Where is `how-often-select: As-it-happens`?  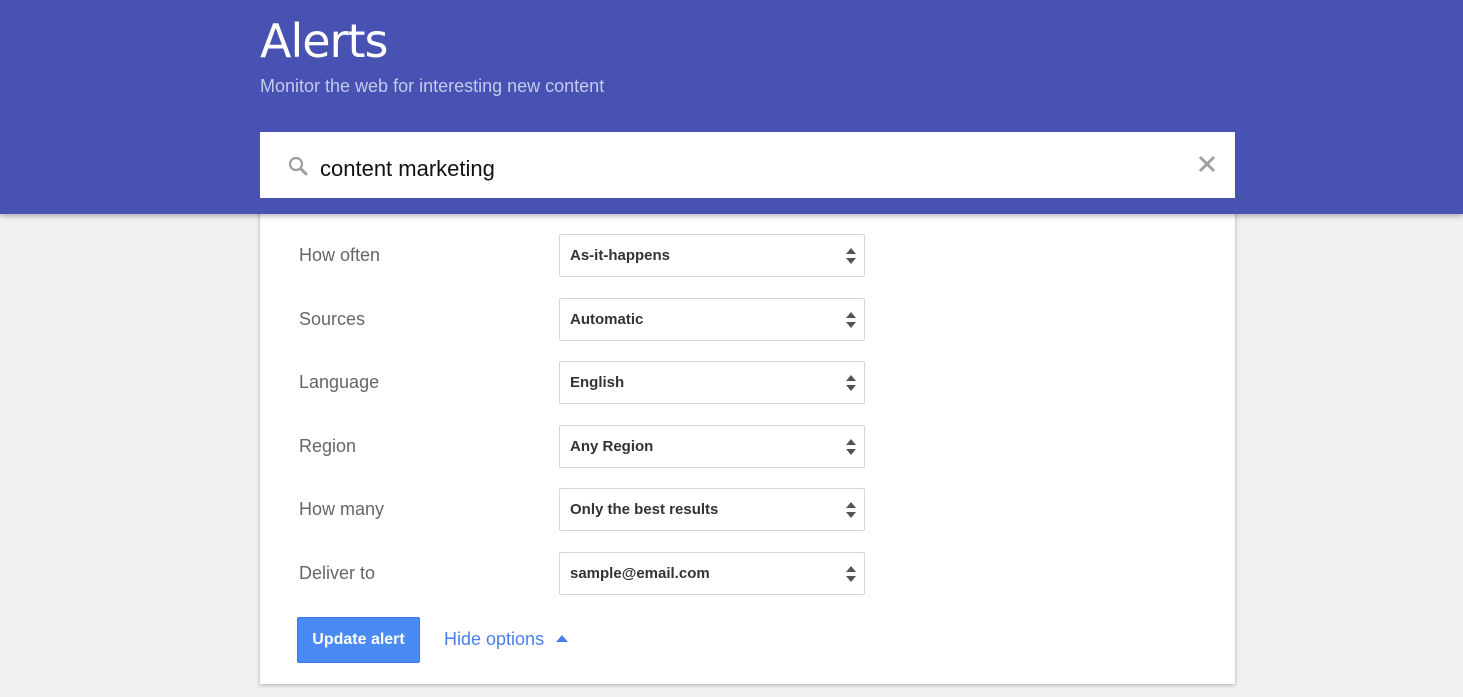
how-often-select: As-it-happens is located at coordinates (712, 255).